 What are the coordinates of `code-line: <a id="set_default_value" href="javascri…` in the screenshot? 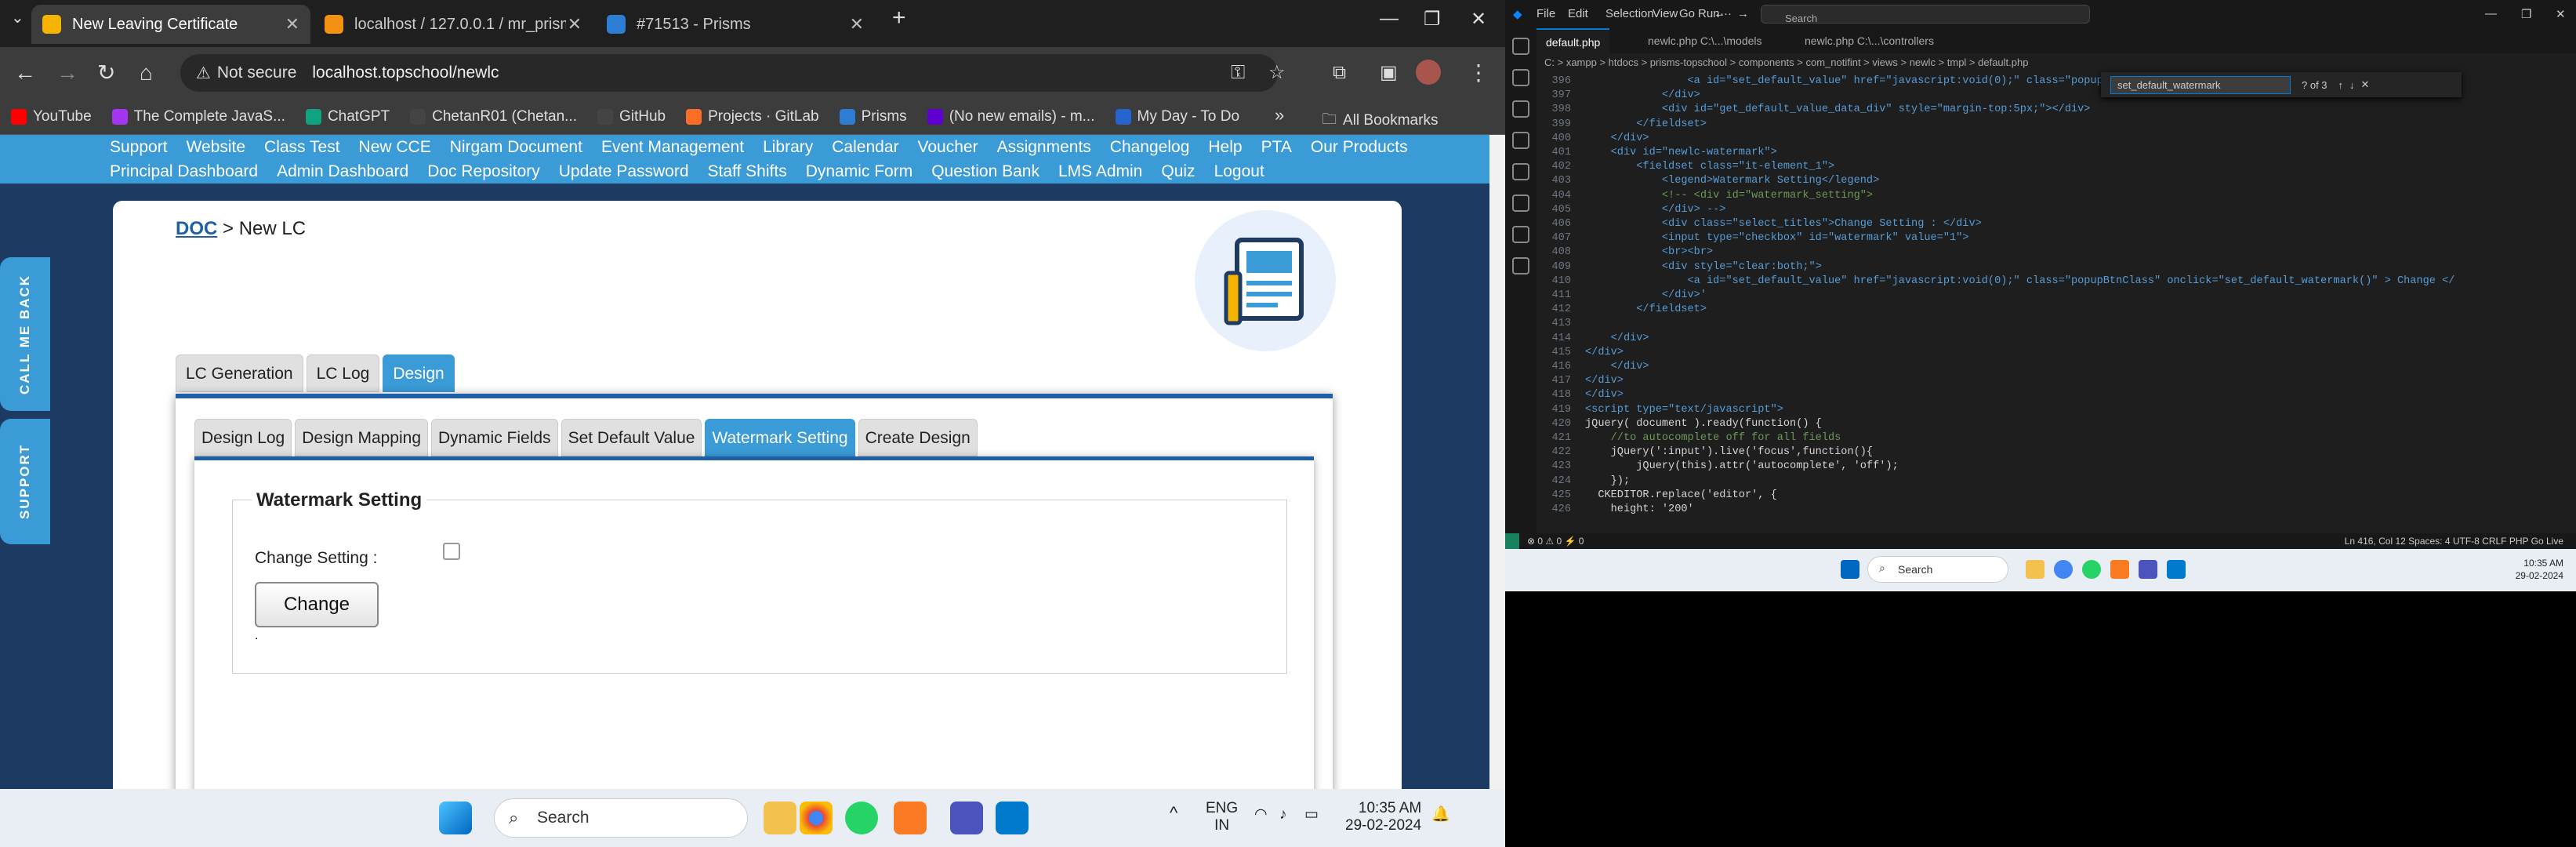 It's located at (2020, 281).